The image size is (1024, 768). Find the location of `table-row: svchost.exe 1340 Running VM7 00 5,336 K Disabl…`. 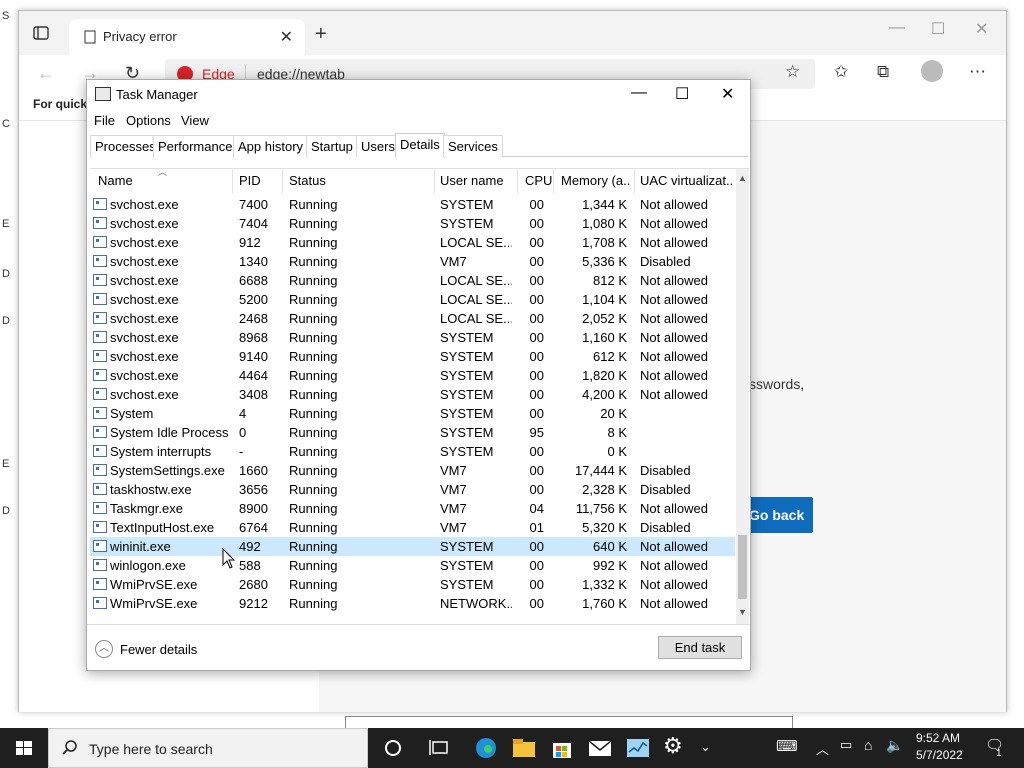

table-row: svchost.exe 1340 Running VM7 00 5,336 K Disabl… is located at coordinates (412, 261).